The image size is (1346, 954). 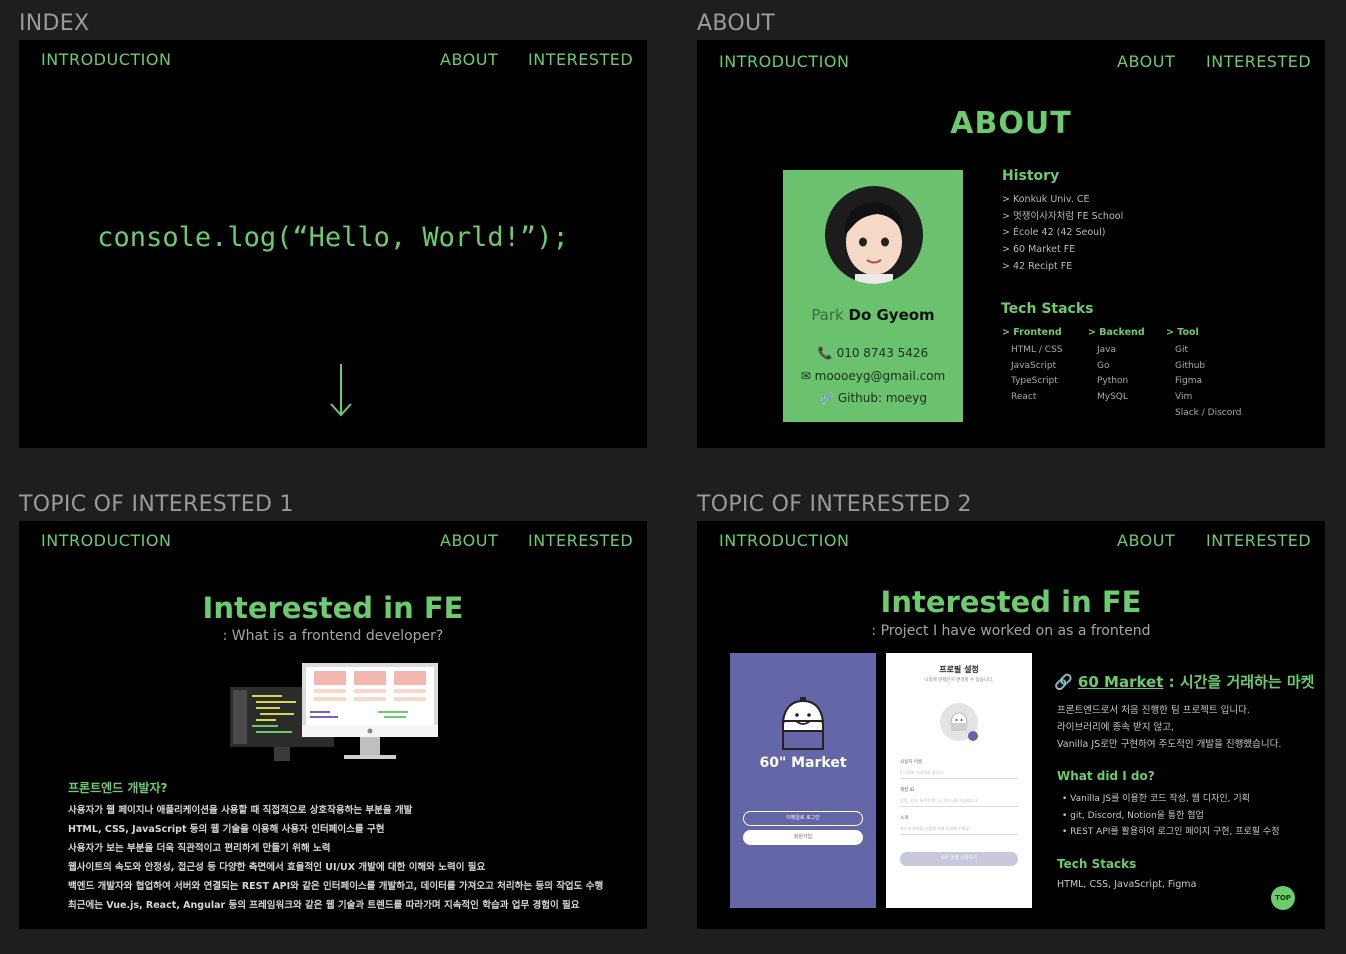 I want to click on project-description-line: 프론트엔드로서 처음 진행한 팀 프로젝트 입니다., so click(x=1153, y=710).